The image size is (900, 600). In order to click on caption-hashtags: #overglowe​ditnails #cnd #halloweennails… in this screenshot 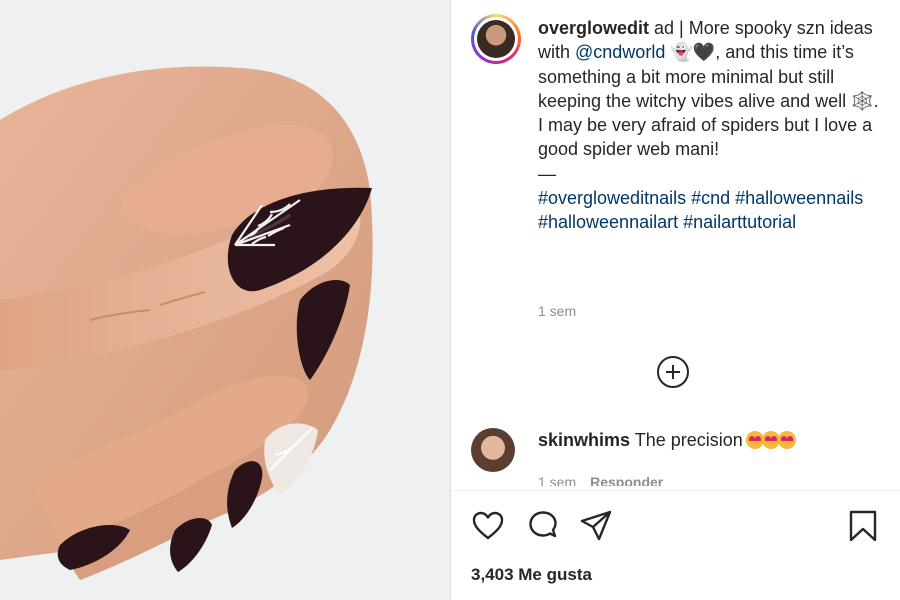, I will do `click(710, 210)`.